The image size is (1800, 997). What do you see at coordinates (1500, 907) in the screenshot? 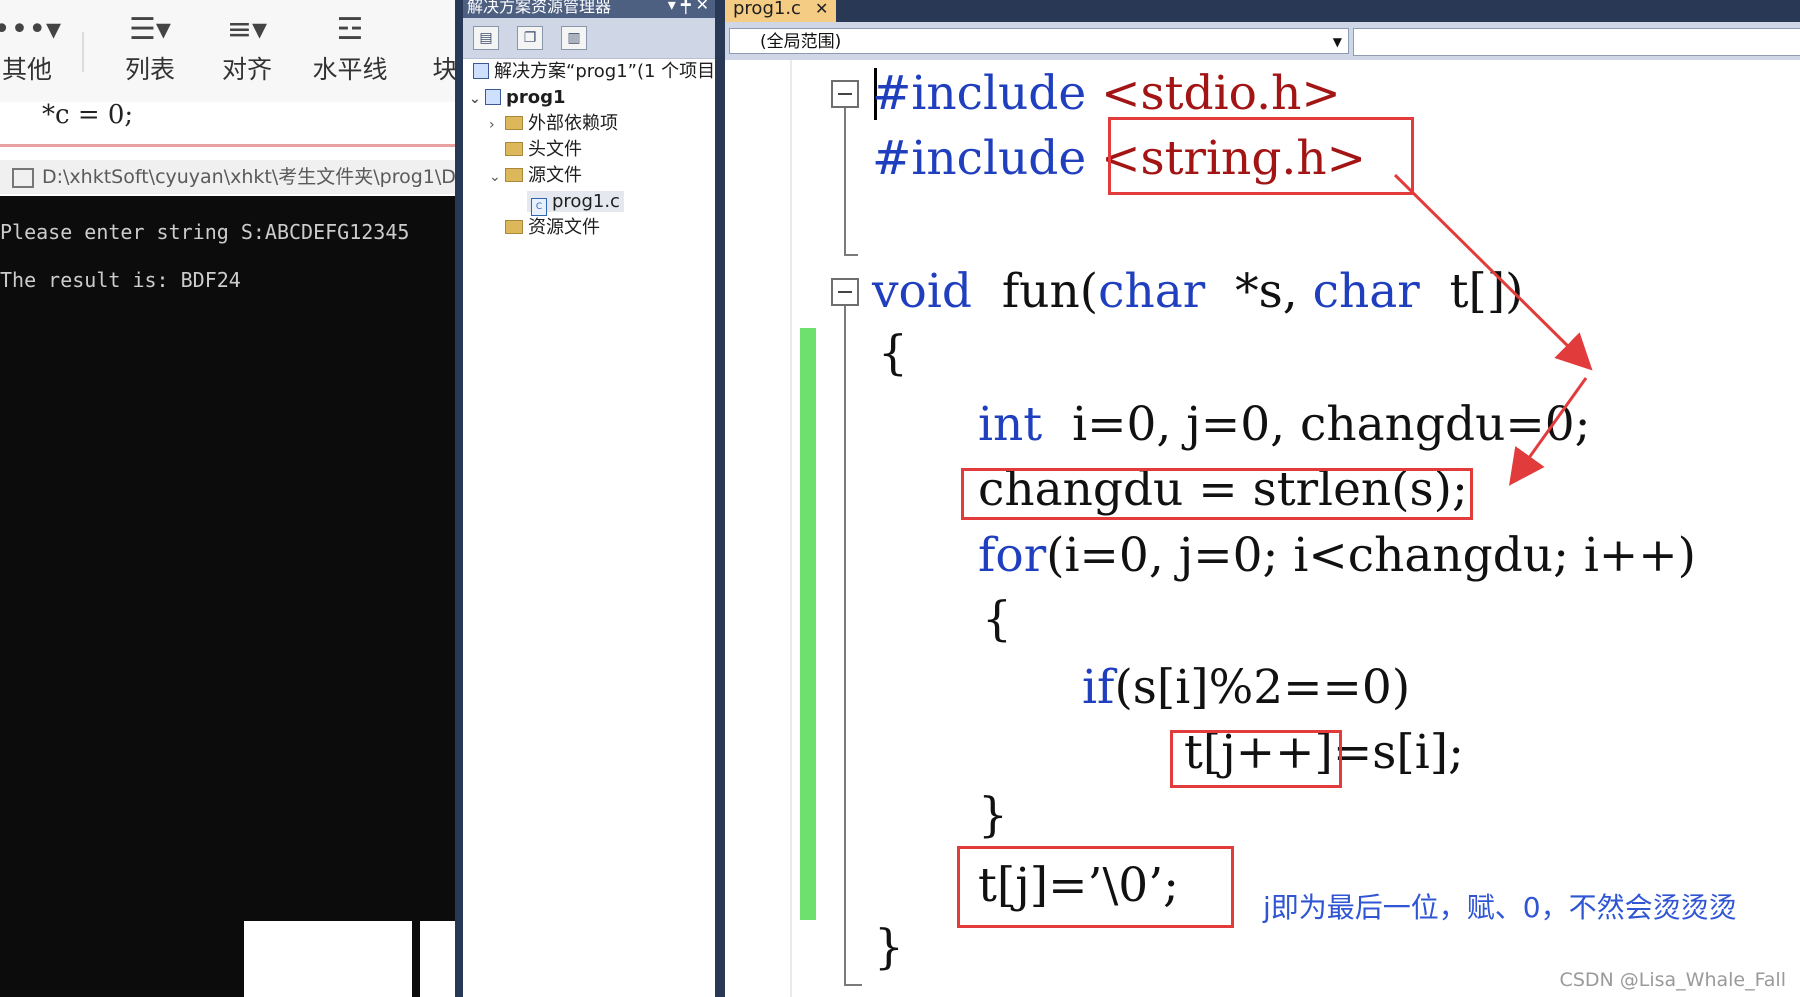
I see `annotation-note: j即为最后一位，赋、0，不然会烫烫烫` at bounding box center [1500, 907].